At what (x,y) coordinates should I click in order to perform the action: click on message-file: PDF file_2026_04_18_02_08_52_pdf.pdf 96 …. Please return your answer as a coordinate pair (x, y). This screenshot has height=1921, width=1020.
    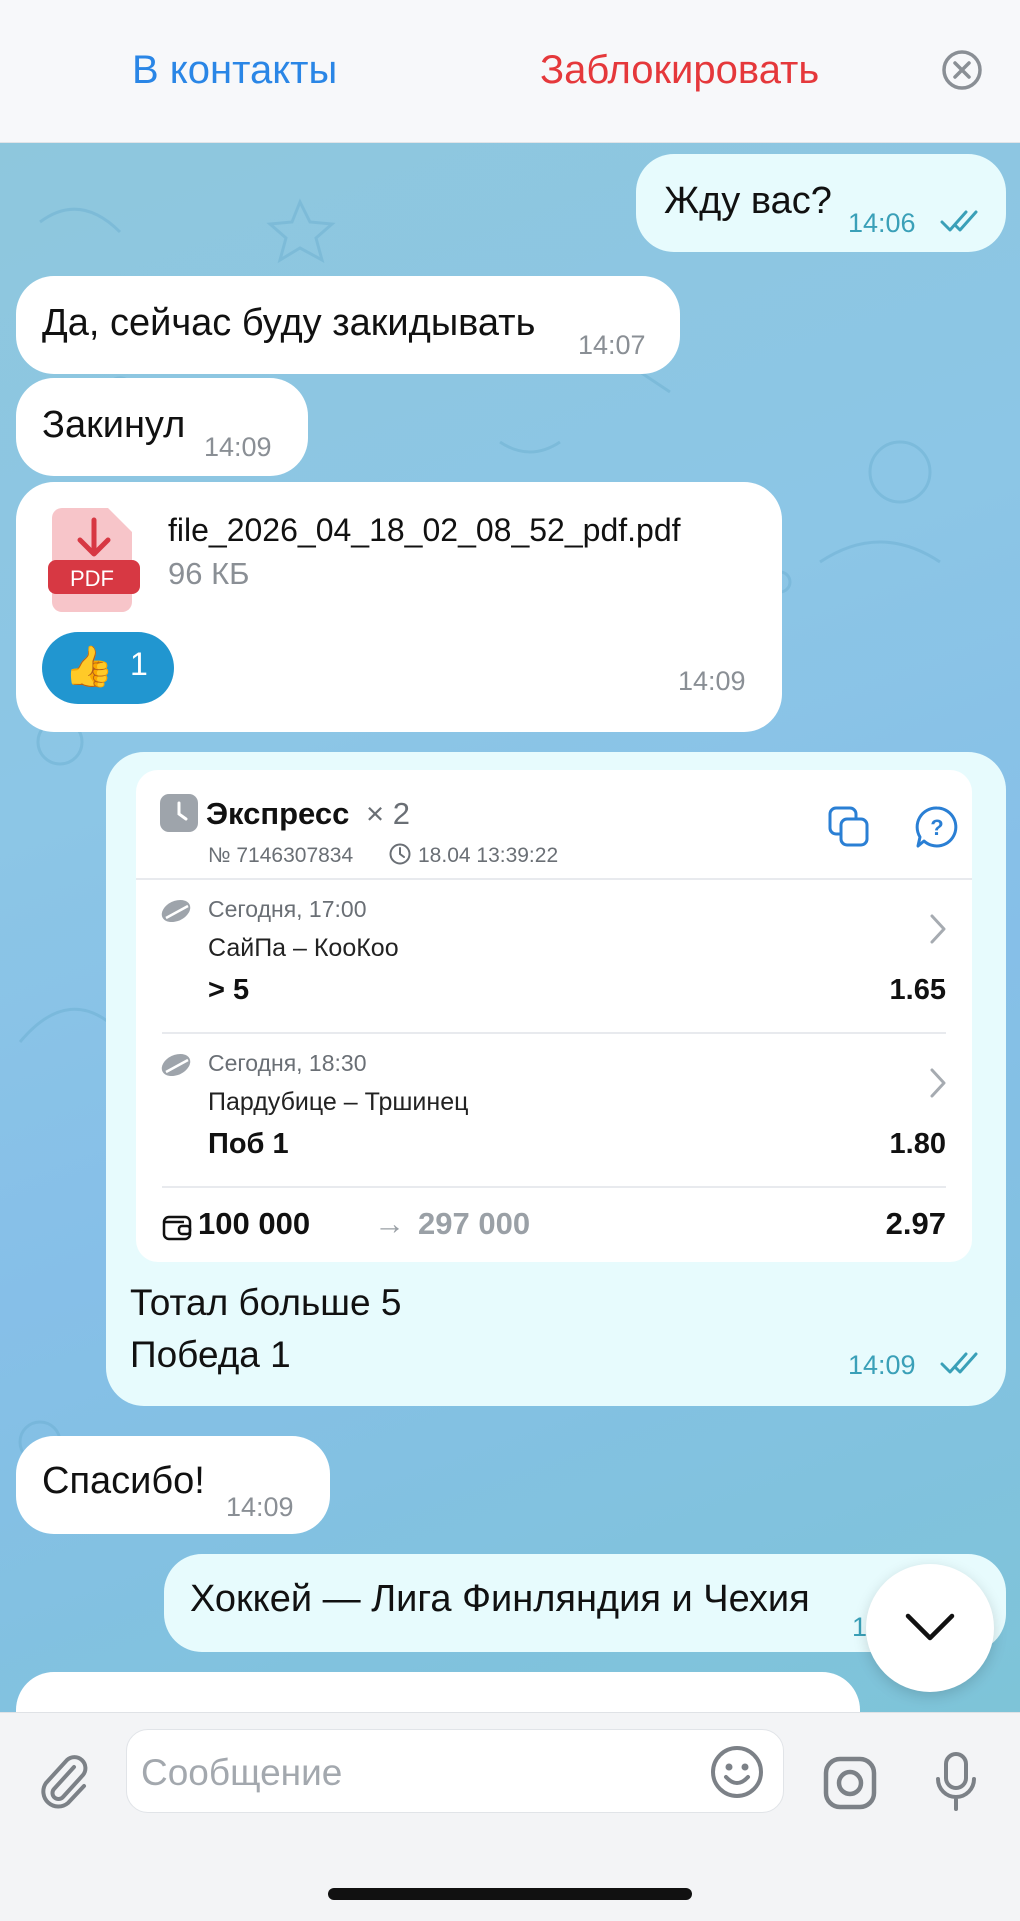
    Looking at the image, I should click on (399, 607).